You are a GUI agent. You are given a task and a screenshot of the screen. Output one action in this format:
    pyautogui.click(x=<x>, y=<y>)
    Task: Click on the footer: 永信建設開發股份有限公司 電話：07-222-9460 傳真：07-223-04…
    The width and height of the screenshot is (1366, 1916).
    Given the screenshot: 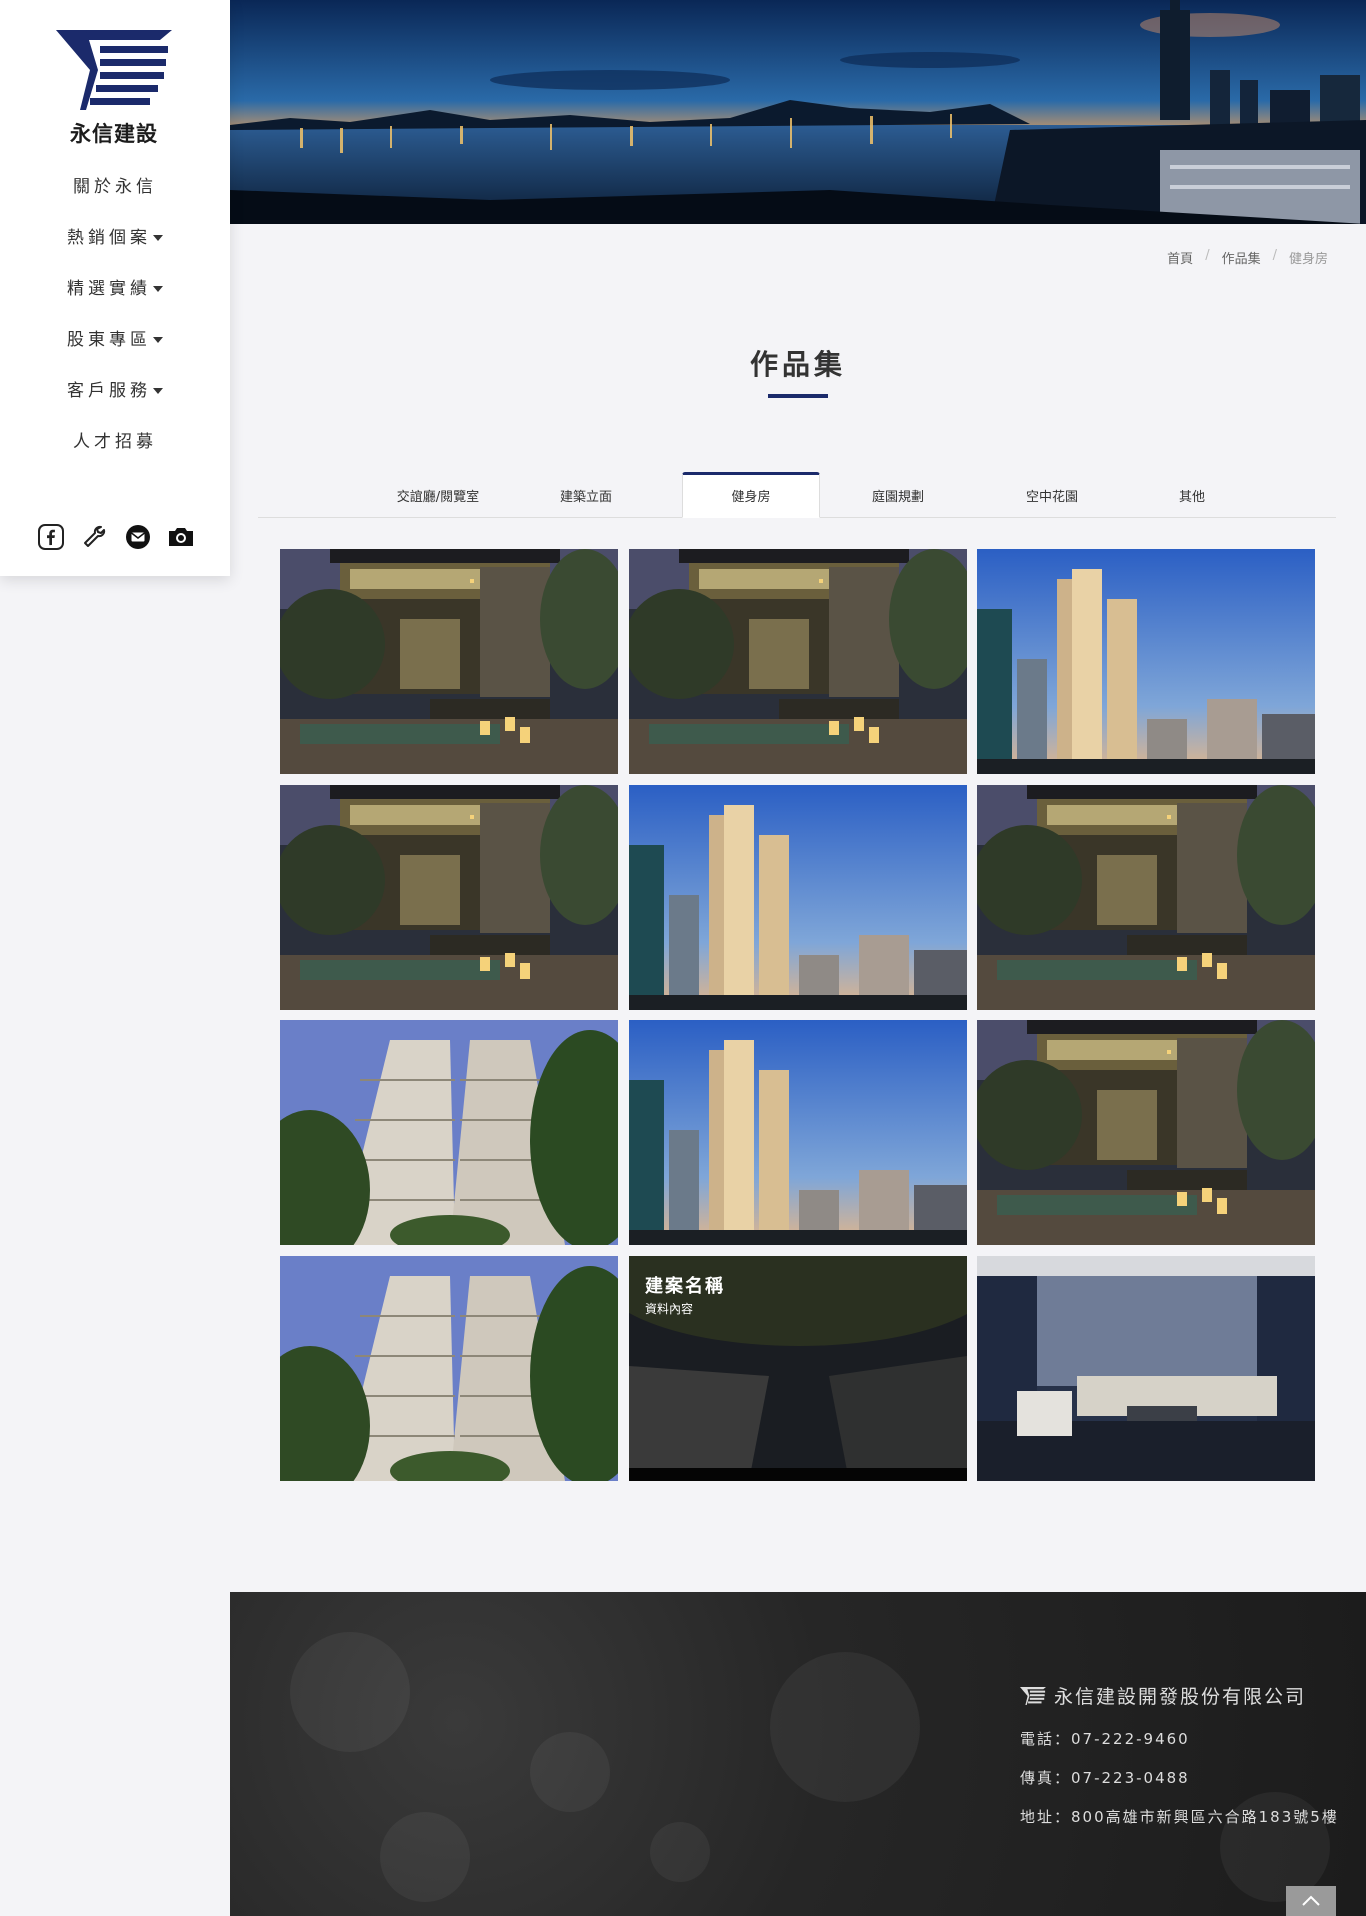 What is the action you would take?
    pyautogui.click(x=798, y=1754)
    